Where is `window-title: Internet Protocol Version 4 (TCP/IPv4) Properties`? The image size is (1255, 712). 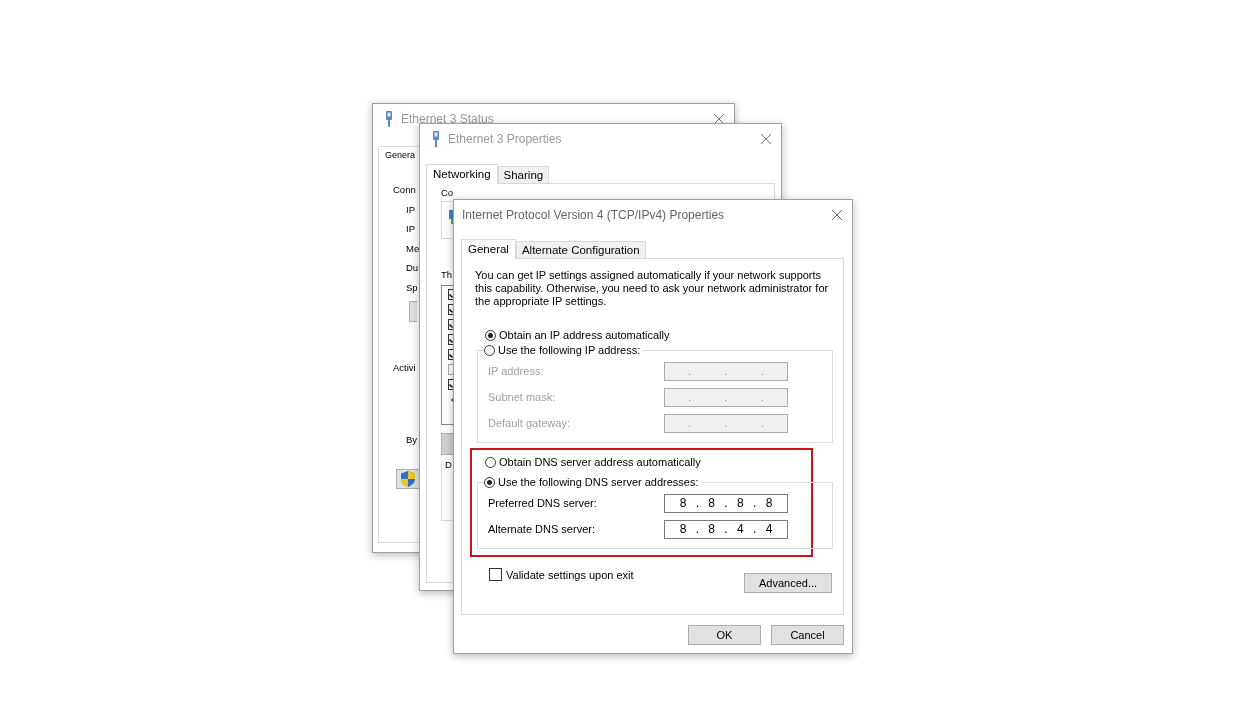
window-title: Internet Protocol Version 4 (TCP/IPv4) Properties is located at coordinates (594, 215).